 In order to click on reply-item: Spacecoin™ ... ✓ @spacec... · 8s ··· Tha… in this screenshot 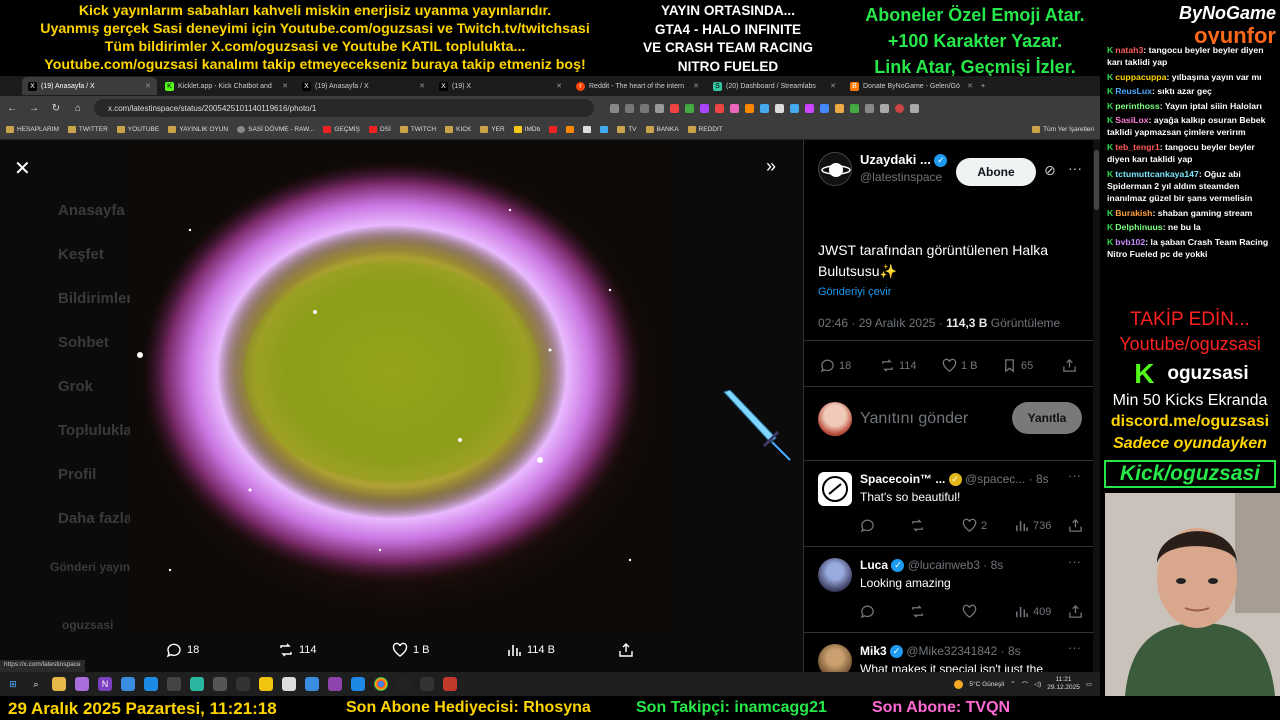, I will do `click(952, 507)`.